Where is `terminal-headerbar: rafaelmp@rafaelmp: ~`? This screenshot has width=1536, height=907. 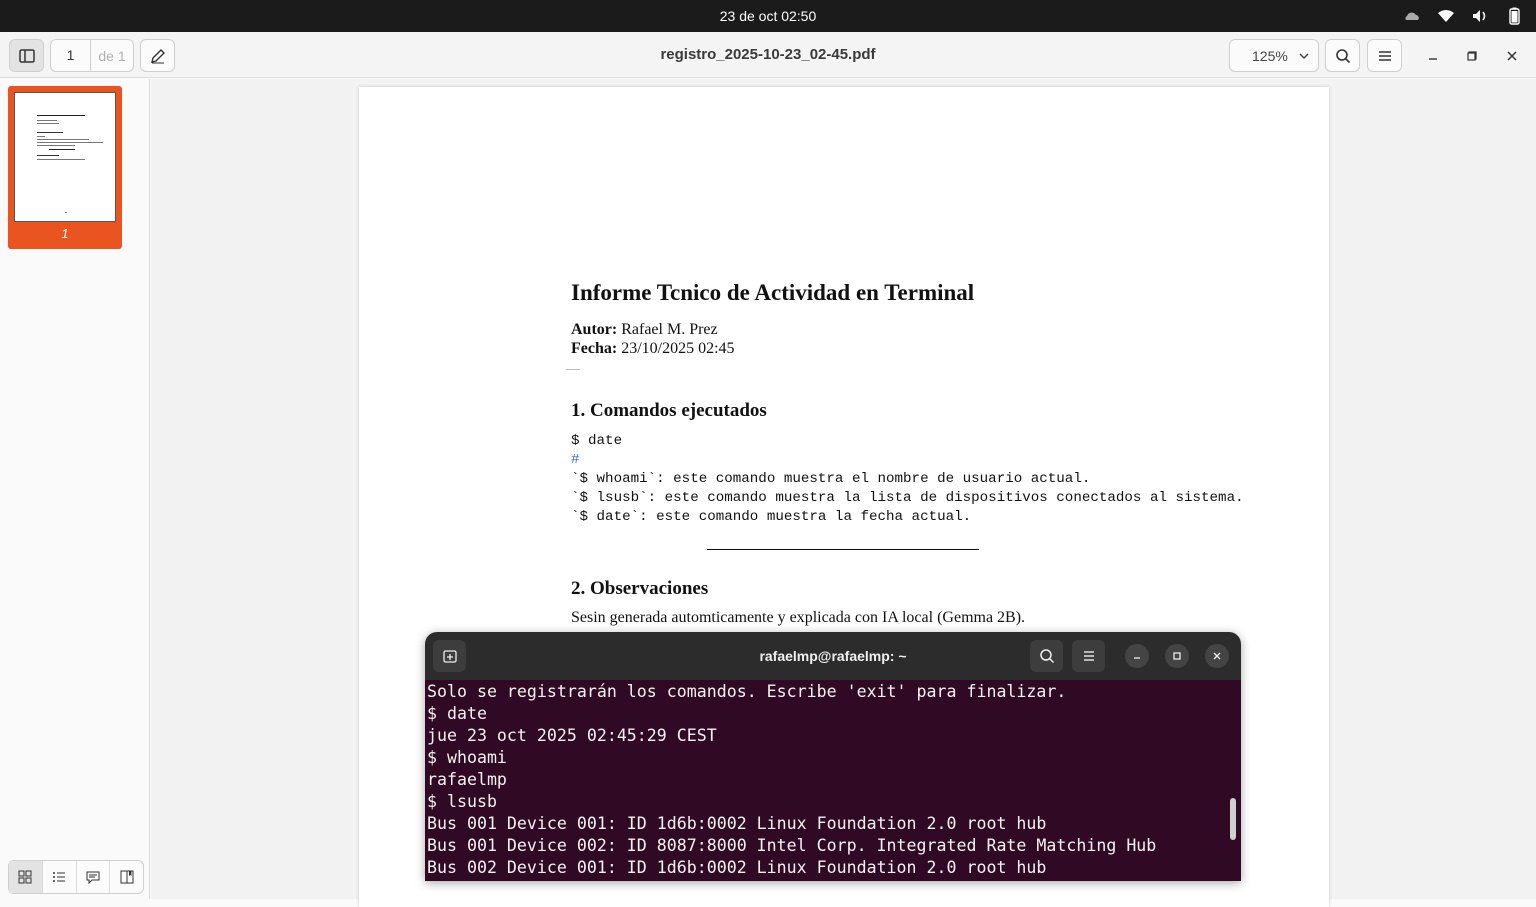
terminal-headerbar: rafaelmp@rafaelmp: ~ is located at coordinates (833, 656).